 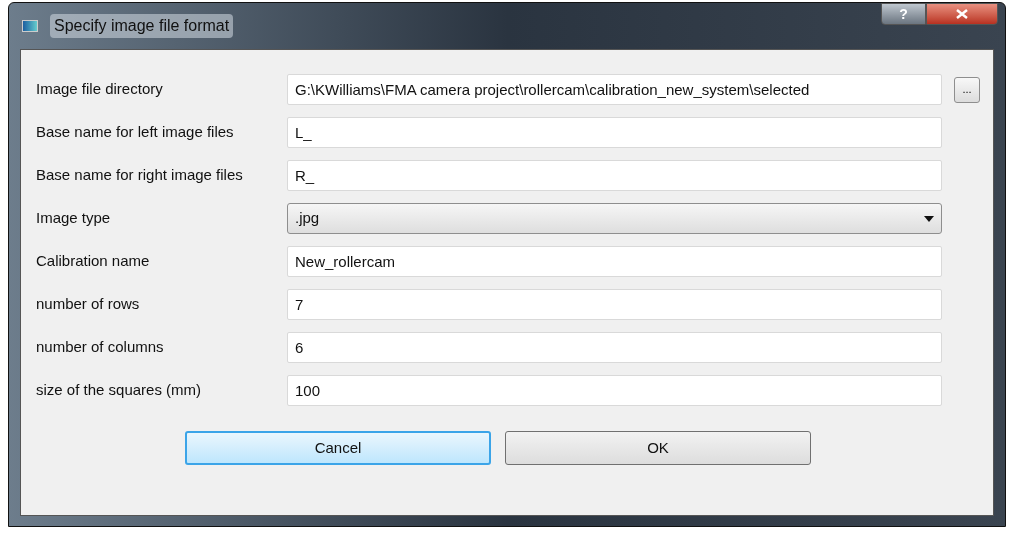 What do you see at coordinates (614, 175) in the screenshot?
I see `text-field: R_` at bounding box center [614, 175].